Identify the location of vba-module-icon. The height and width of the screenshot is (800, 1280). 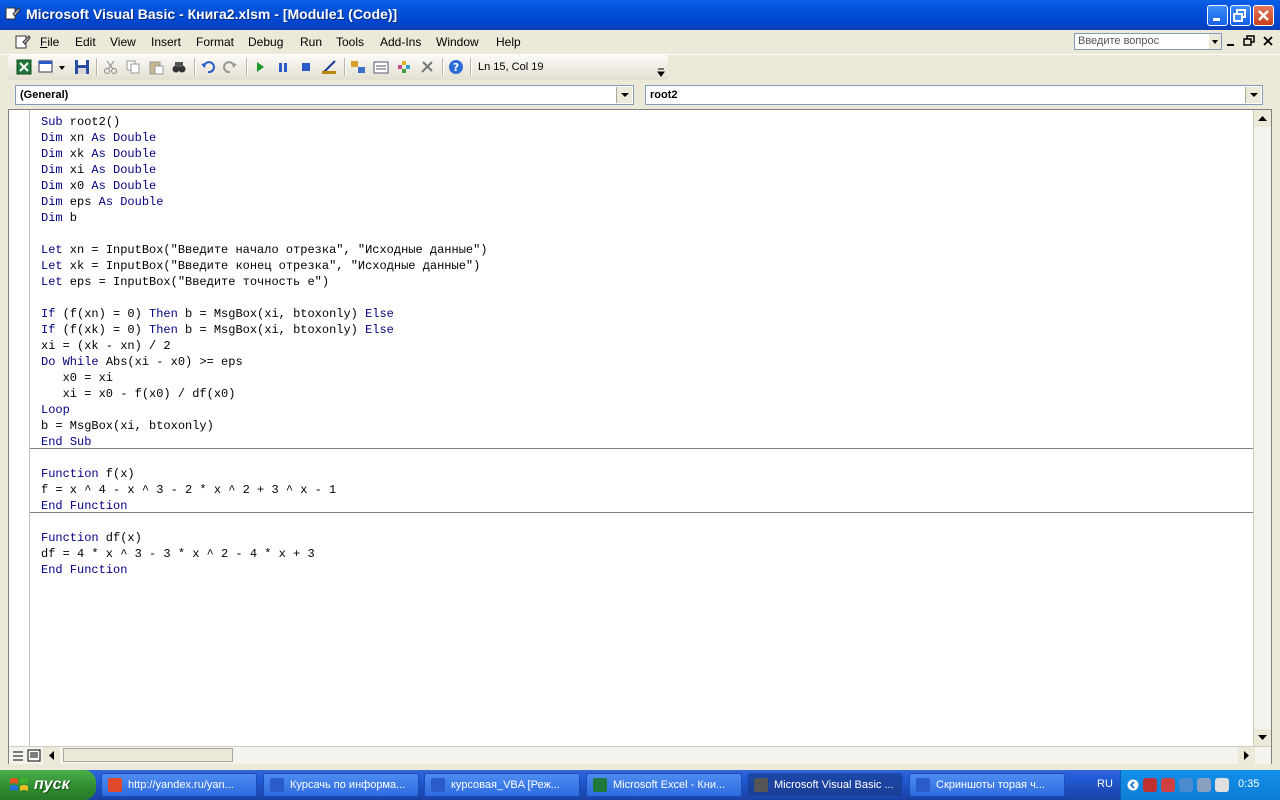
(23, 42).